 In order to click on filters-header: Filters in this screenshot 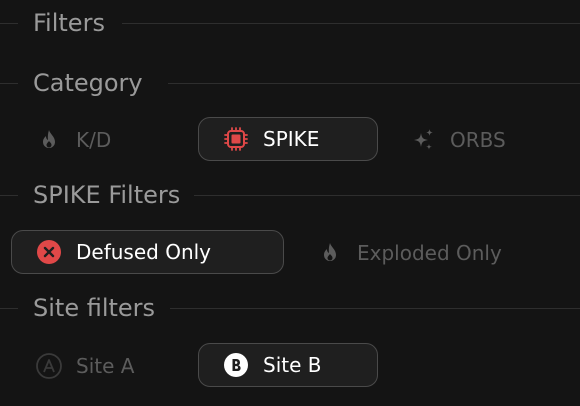, I will do `click(290, 23)`.